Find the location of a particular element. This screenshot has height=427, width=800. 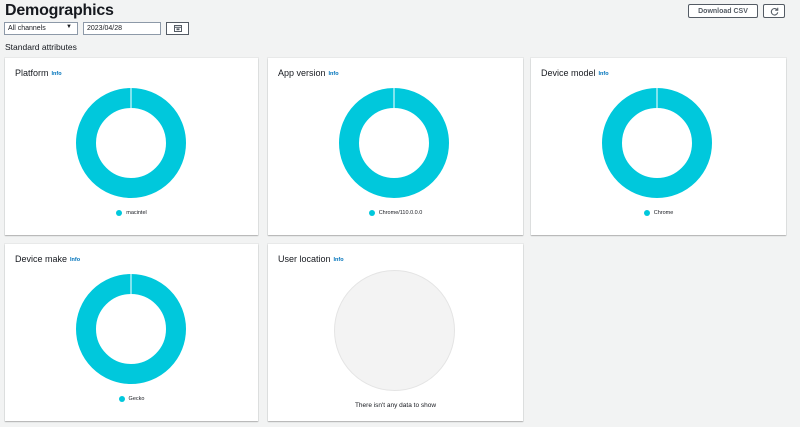

refresh-icon is located at coordinates (774, 11).